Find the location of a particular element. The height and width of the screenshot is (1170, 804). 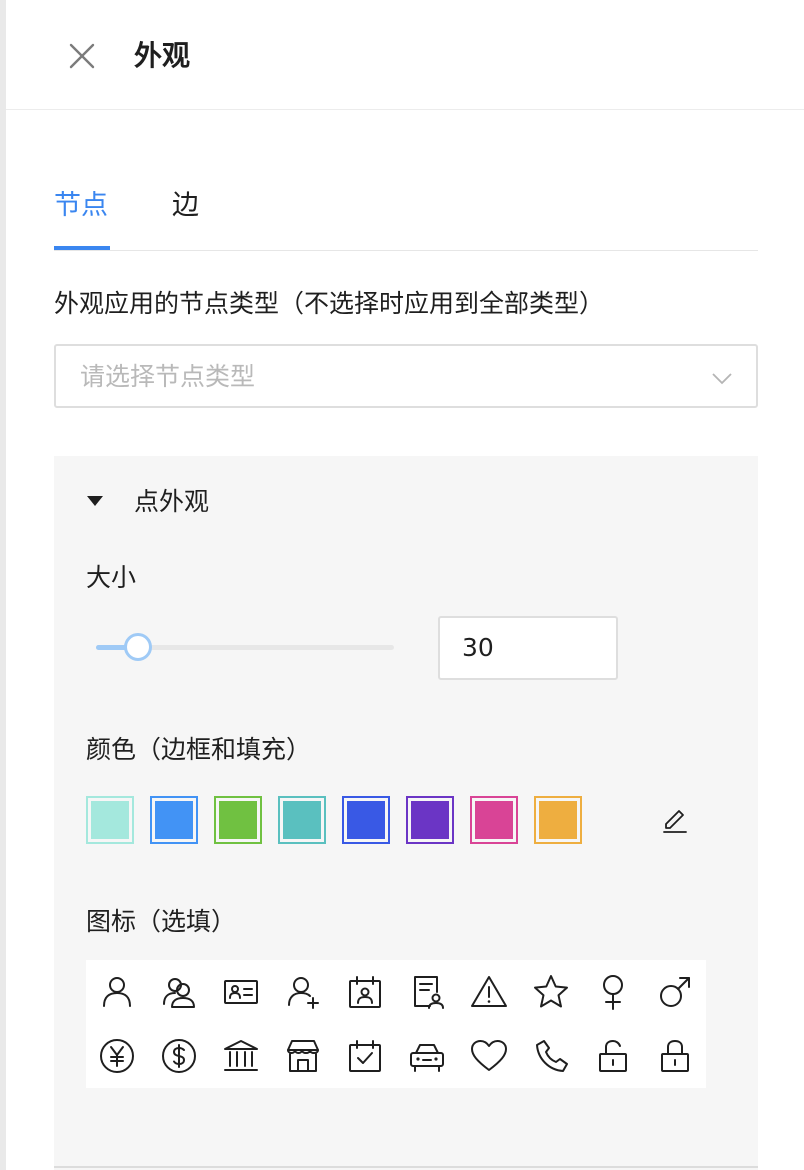

heart-icon is located at coordinates (489, 1055).